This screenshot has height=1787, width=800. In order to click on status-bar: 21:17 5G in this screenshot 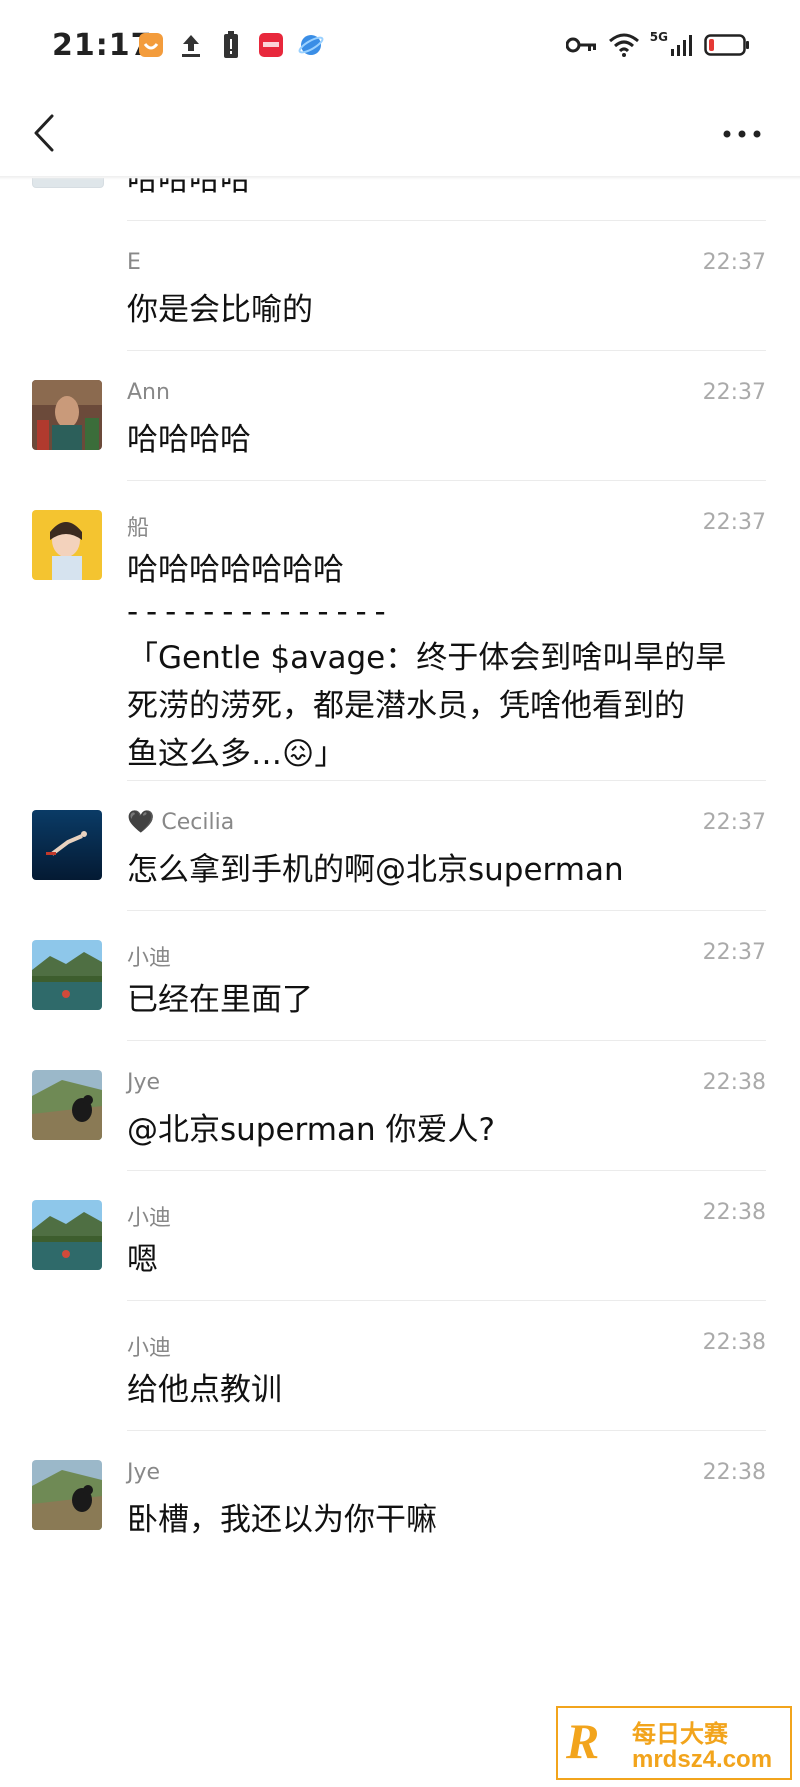, I will do `click(400, 45)`.